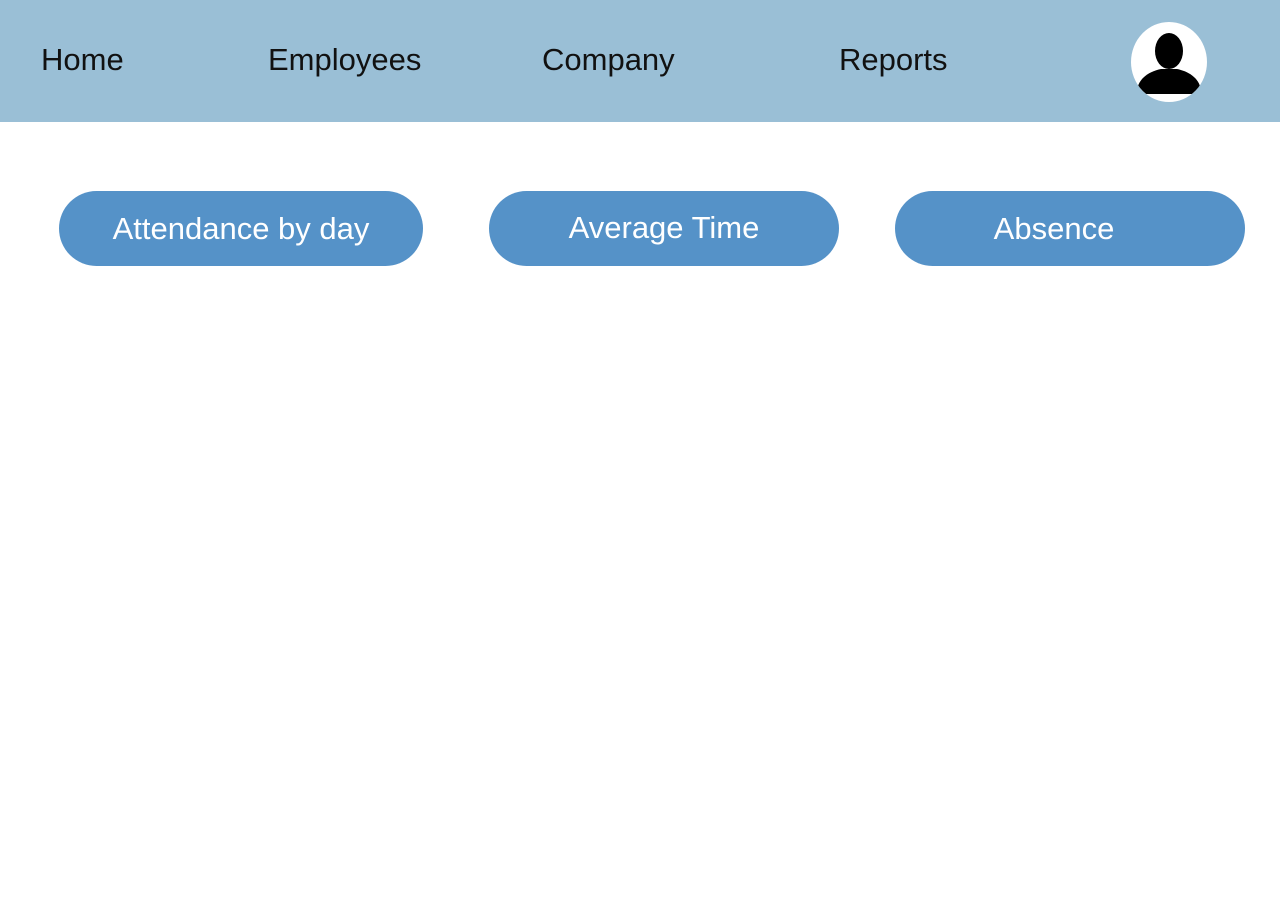 The height and width of the screenshot is (910, 1280). Describe the element at coordinates (893, 60) in the screenshot. I see `nav-reports: Reports` at that location.